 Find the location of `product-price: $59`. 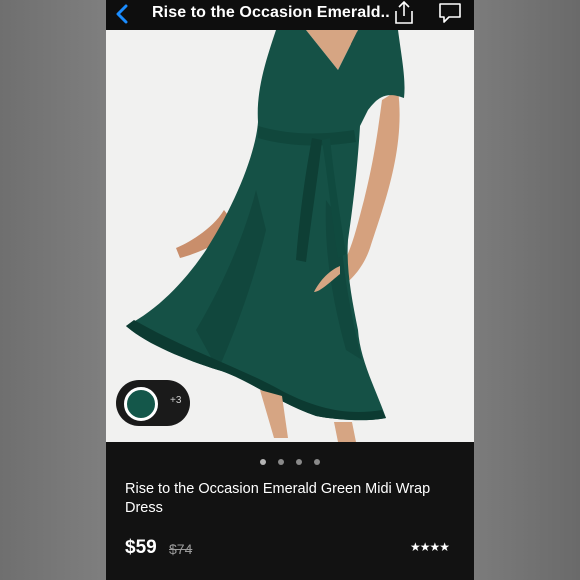

product-price: $59 is located at coordinates (141, 547).